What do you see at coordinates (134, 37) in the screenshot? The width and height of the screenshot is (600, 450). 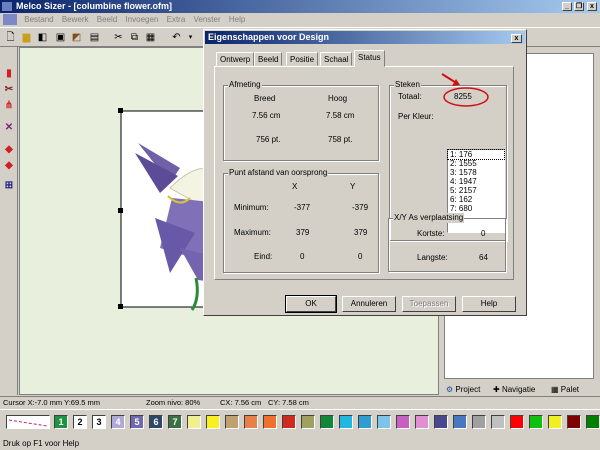 I see `copy-icon: ⧉` at bounding box center [134, 37].